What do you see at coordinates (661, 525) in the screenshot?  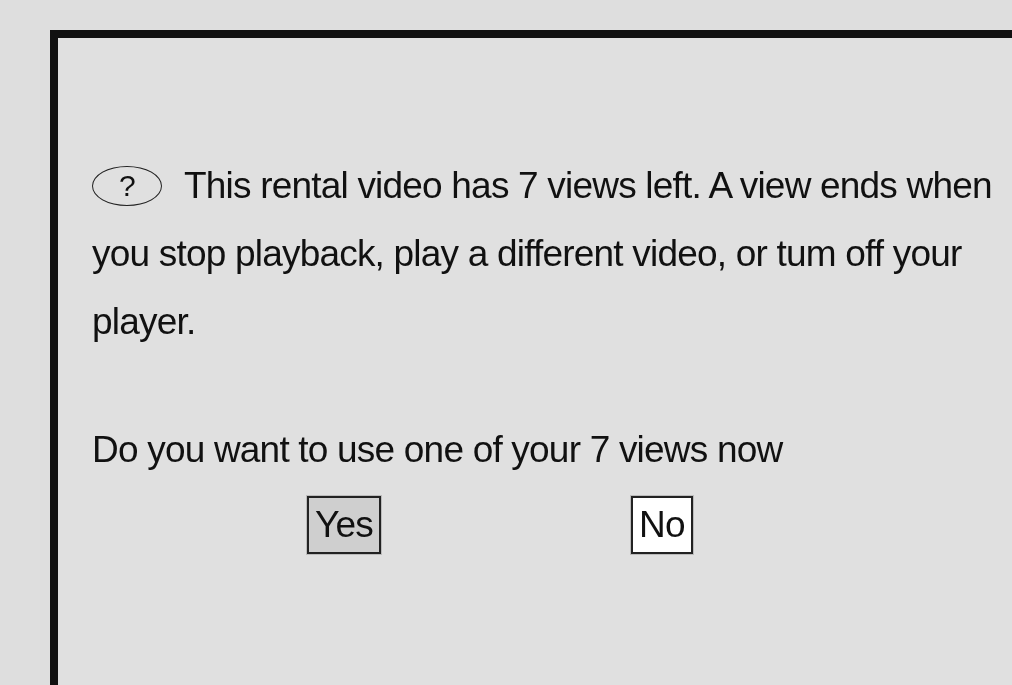 I see `no-button: No` at bounding box center [661, 525].